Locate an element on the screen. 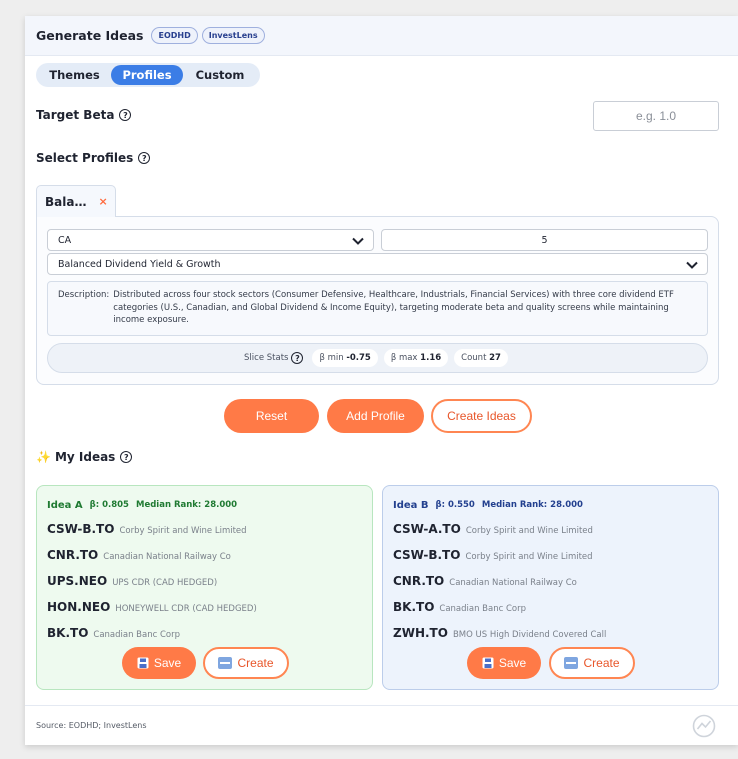  count-value: 27 is located at coordinates (495, 358).